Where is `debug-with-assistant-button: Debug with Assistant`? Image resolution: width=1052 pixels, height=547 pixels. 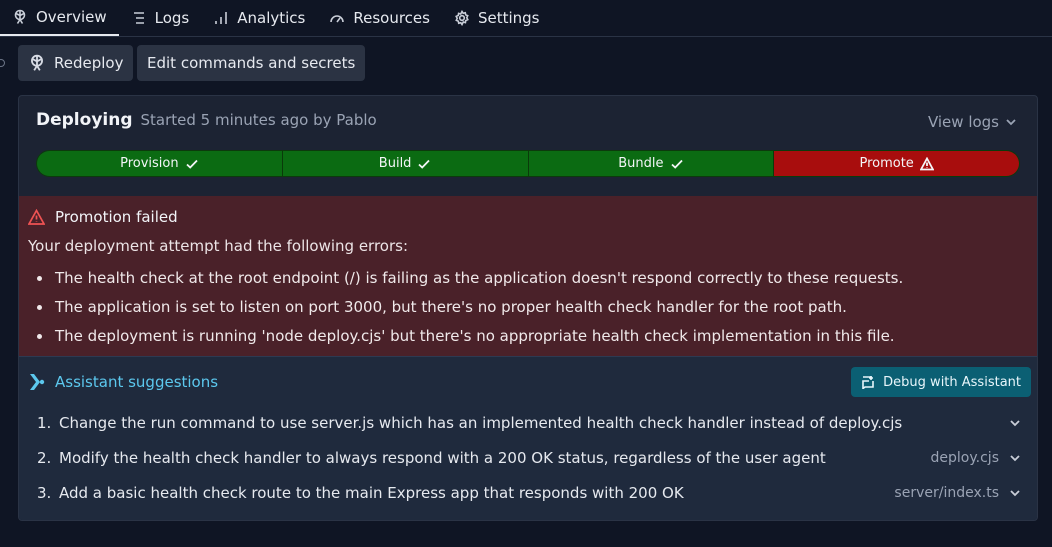 debug-with-assistant-button: Debug with Assistant is located at coordinates (941, 382).